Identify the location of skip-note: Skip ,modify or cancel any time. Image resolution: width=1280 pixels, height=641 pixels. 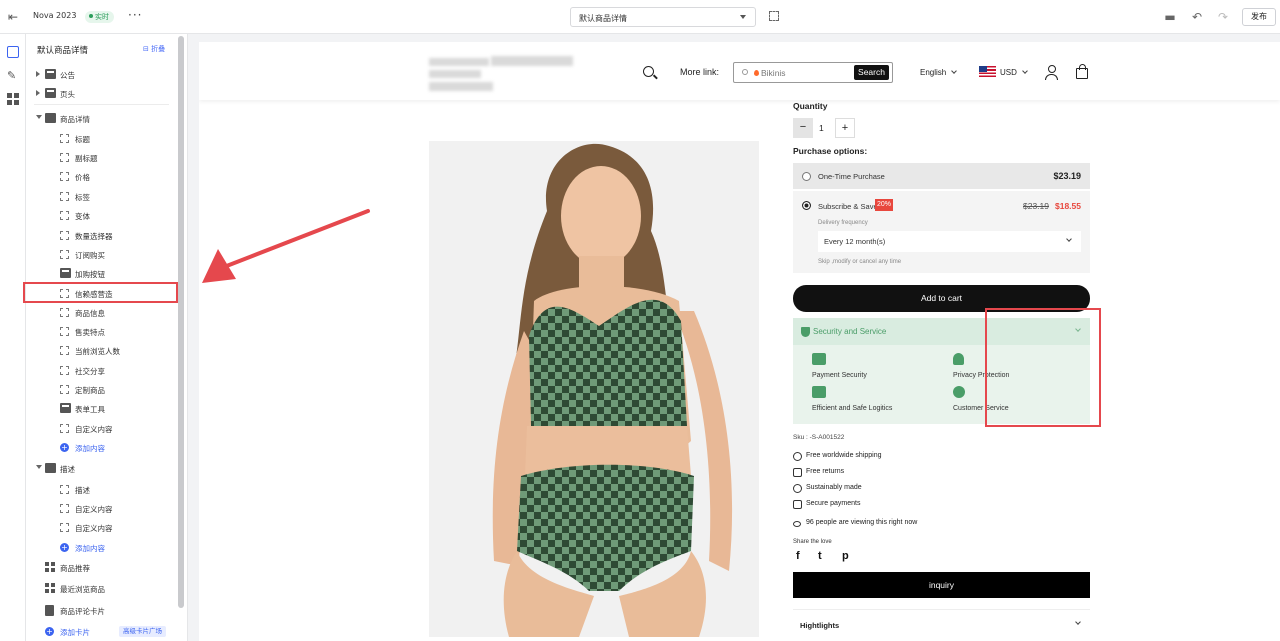
(860, 262).